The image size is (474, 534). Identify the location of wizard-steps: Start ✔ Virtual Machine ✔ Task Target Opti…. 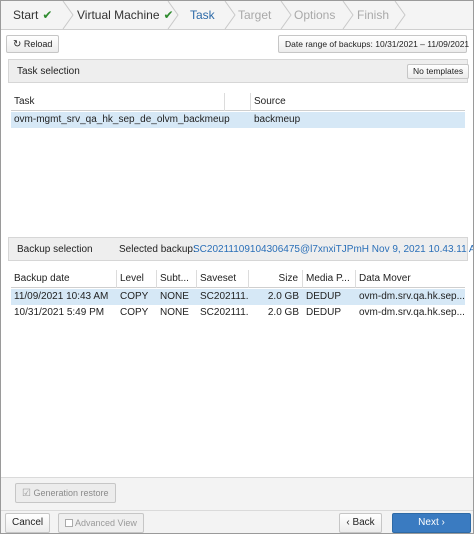
(237, 15).